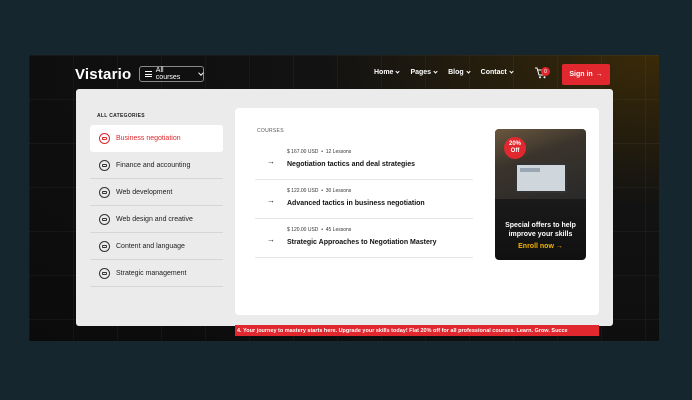 This screenshot has width=692, height=400. Describe the element at coordinates (104, 246) in the screenshot. I see `language-icon` at that location.